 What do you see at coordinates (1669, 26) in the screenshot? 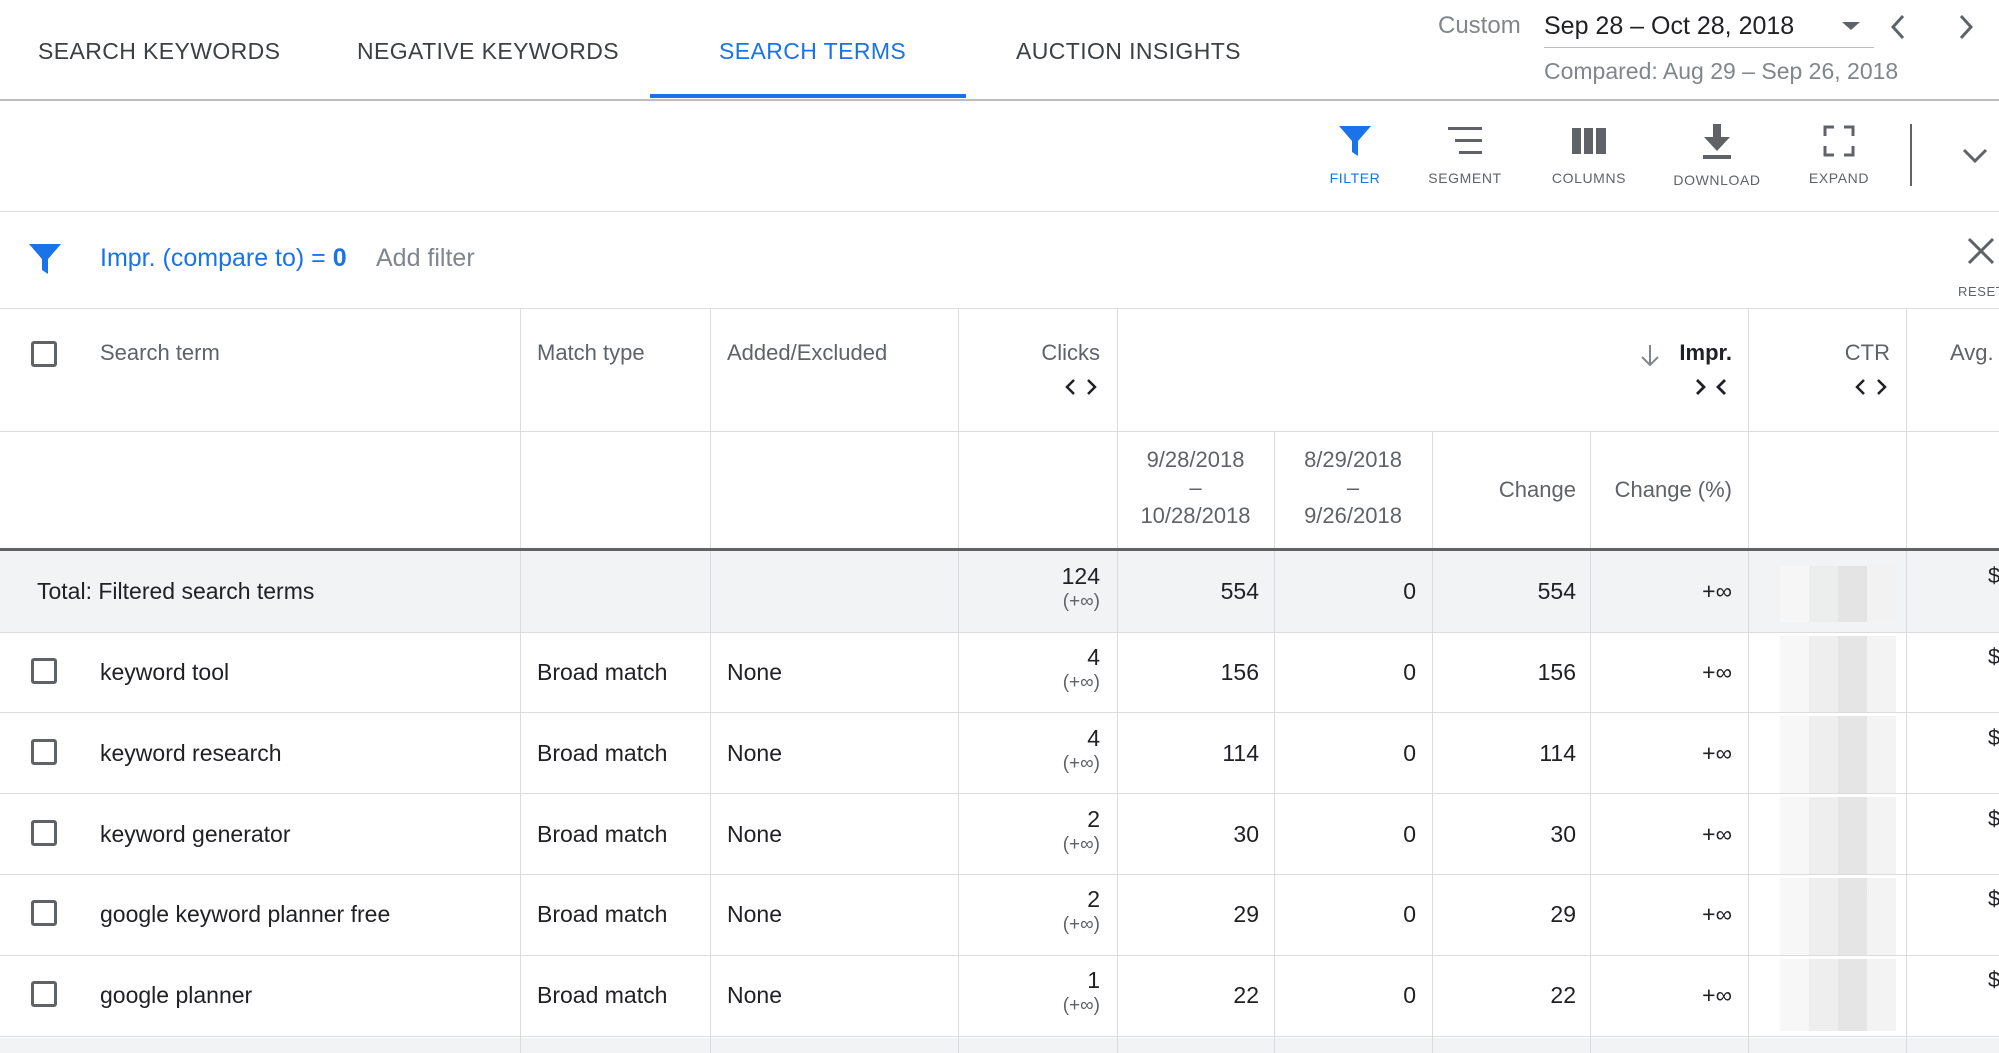
I see `date-range-select: Sep 28 – Oct 28, 2018` at bounding box center [1669, 26].